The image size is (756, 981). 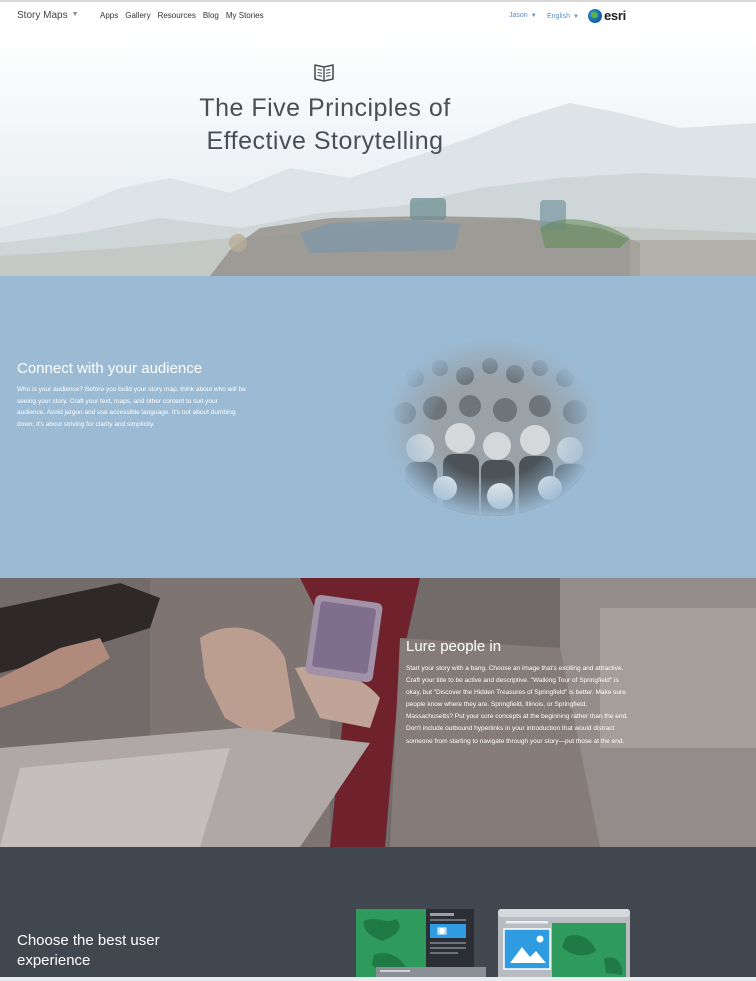 What do you see at coordinates (137, 15) in the screenshot?
I see `nav-link-gallery: Gallery` at bounding box center [137, 15].